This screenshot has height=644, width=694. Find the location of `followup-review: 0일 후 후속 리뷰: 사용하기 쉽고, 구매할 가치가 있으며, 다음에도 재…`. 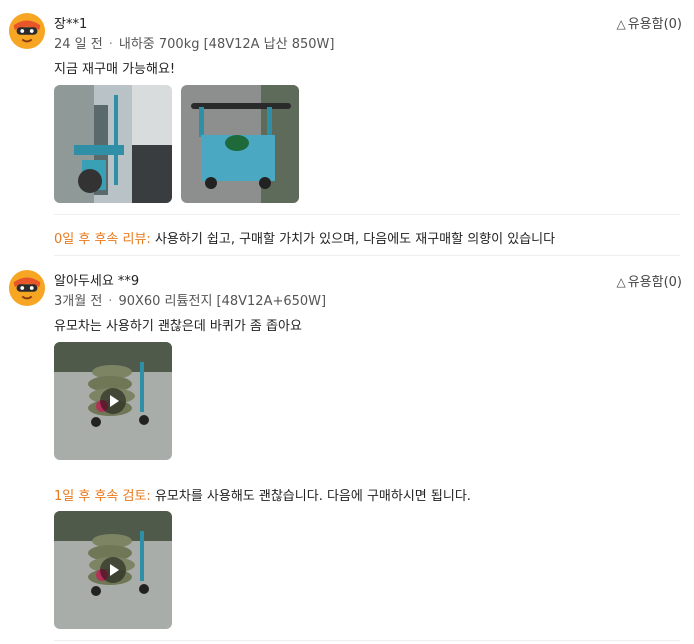

followup-review: 0일 후 후속 리뷰: 사용하기 쉽고, 구매할 가치가 있으며, 다음에도 재… is located at coordinates (304, 237).